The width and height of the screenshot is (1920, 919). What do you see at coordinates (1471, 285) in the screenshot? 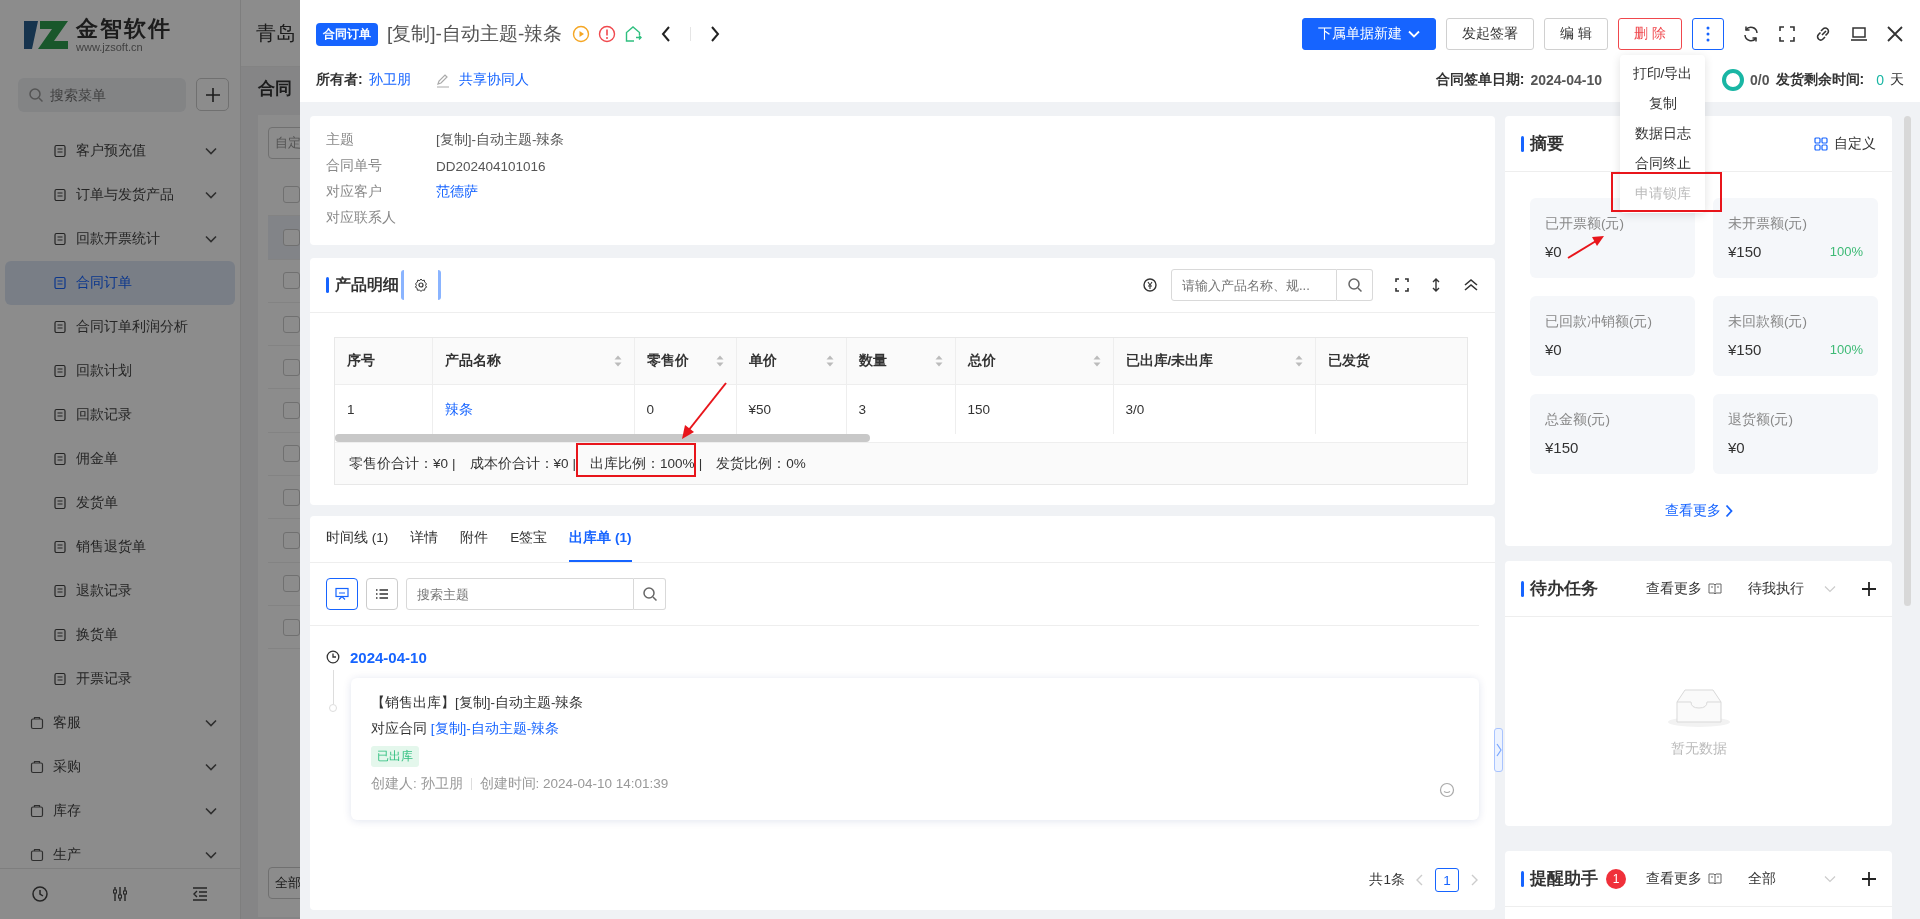
I see `collapse-icon` at bounding box center [1471, 285].